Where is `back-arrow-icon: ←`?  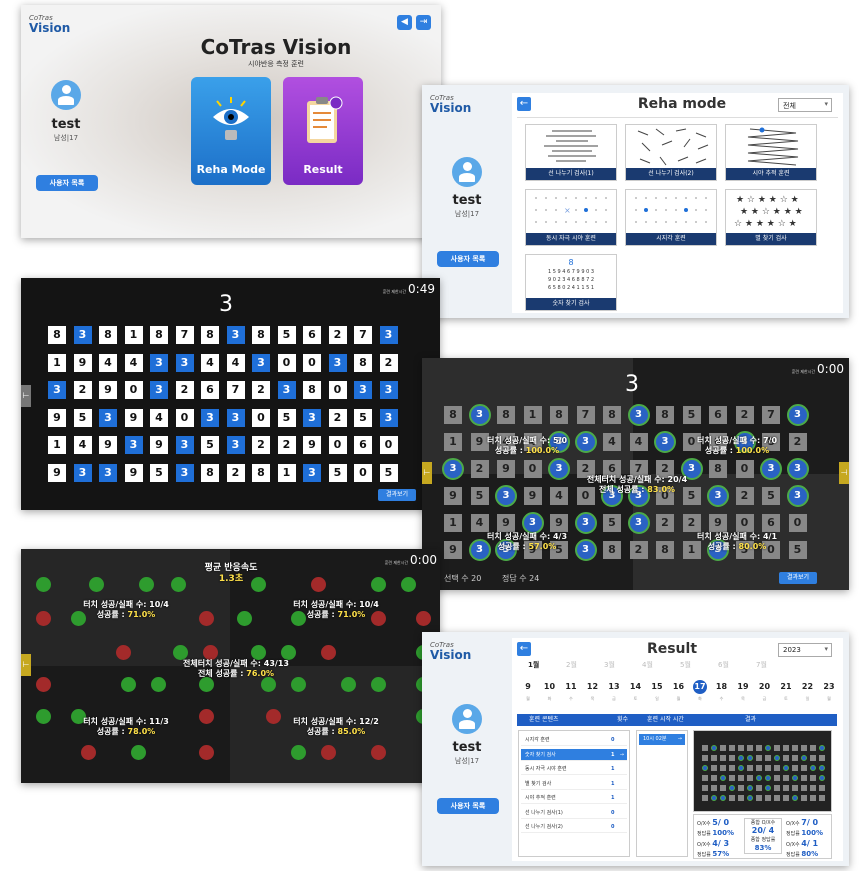
back-arrow-icon: ← is located at coordinates (524, 649).